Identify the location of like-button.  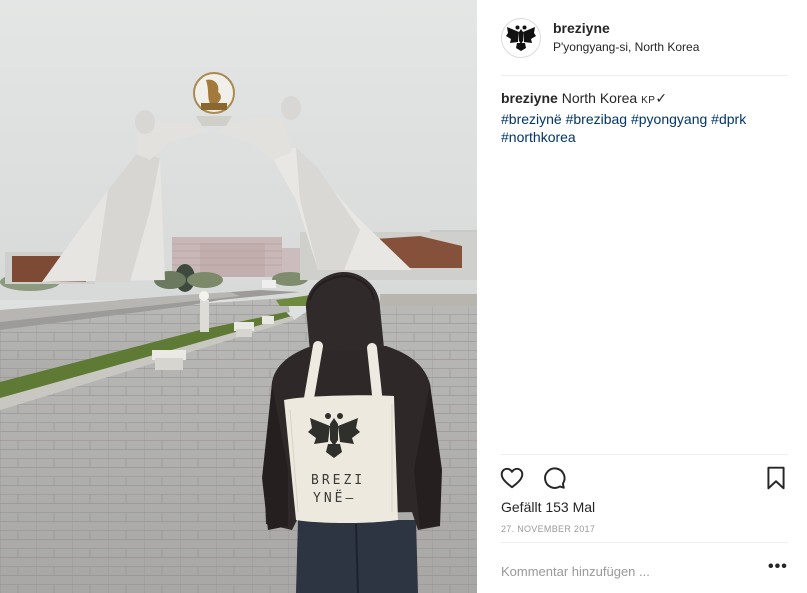
(512, 478).